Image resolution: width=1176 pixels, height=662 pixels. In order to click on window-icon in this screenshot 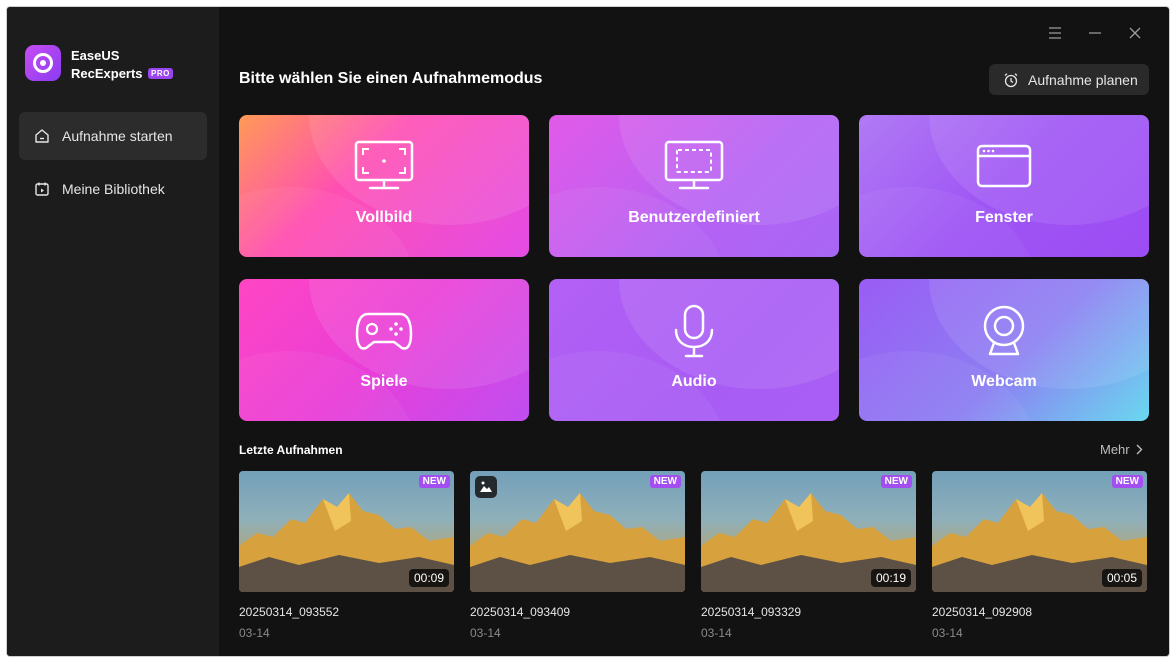, I will do `click(1004, 166)`.